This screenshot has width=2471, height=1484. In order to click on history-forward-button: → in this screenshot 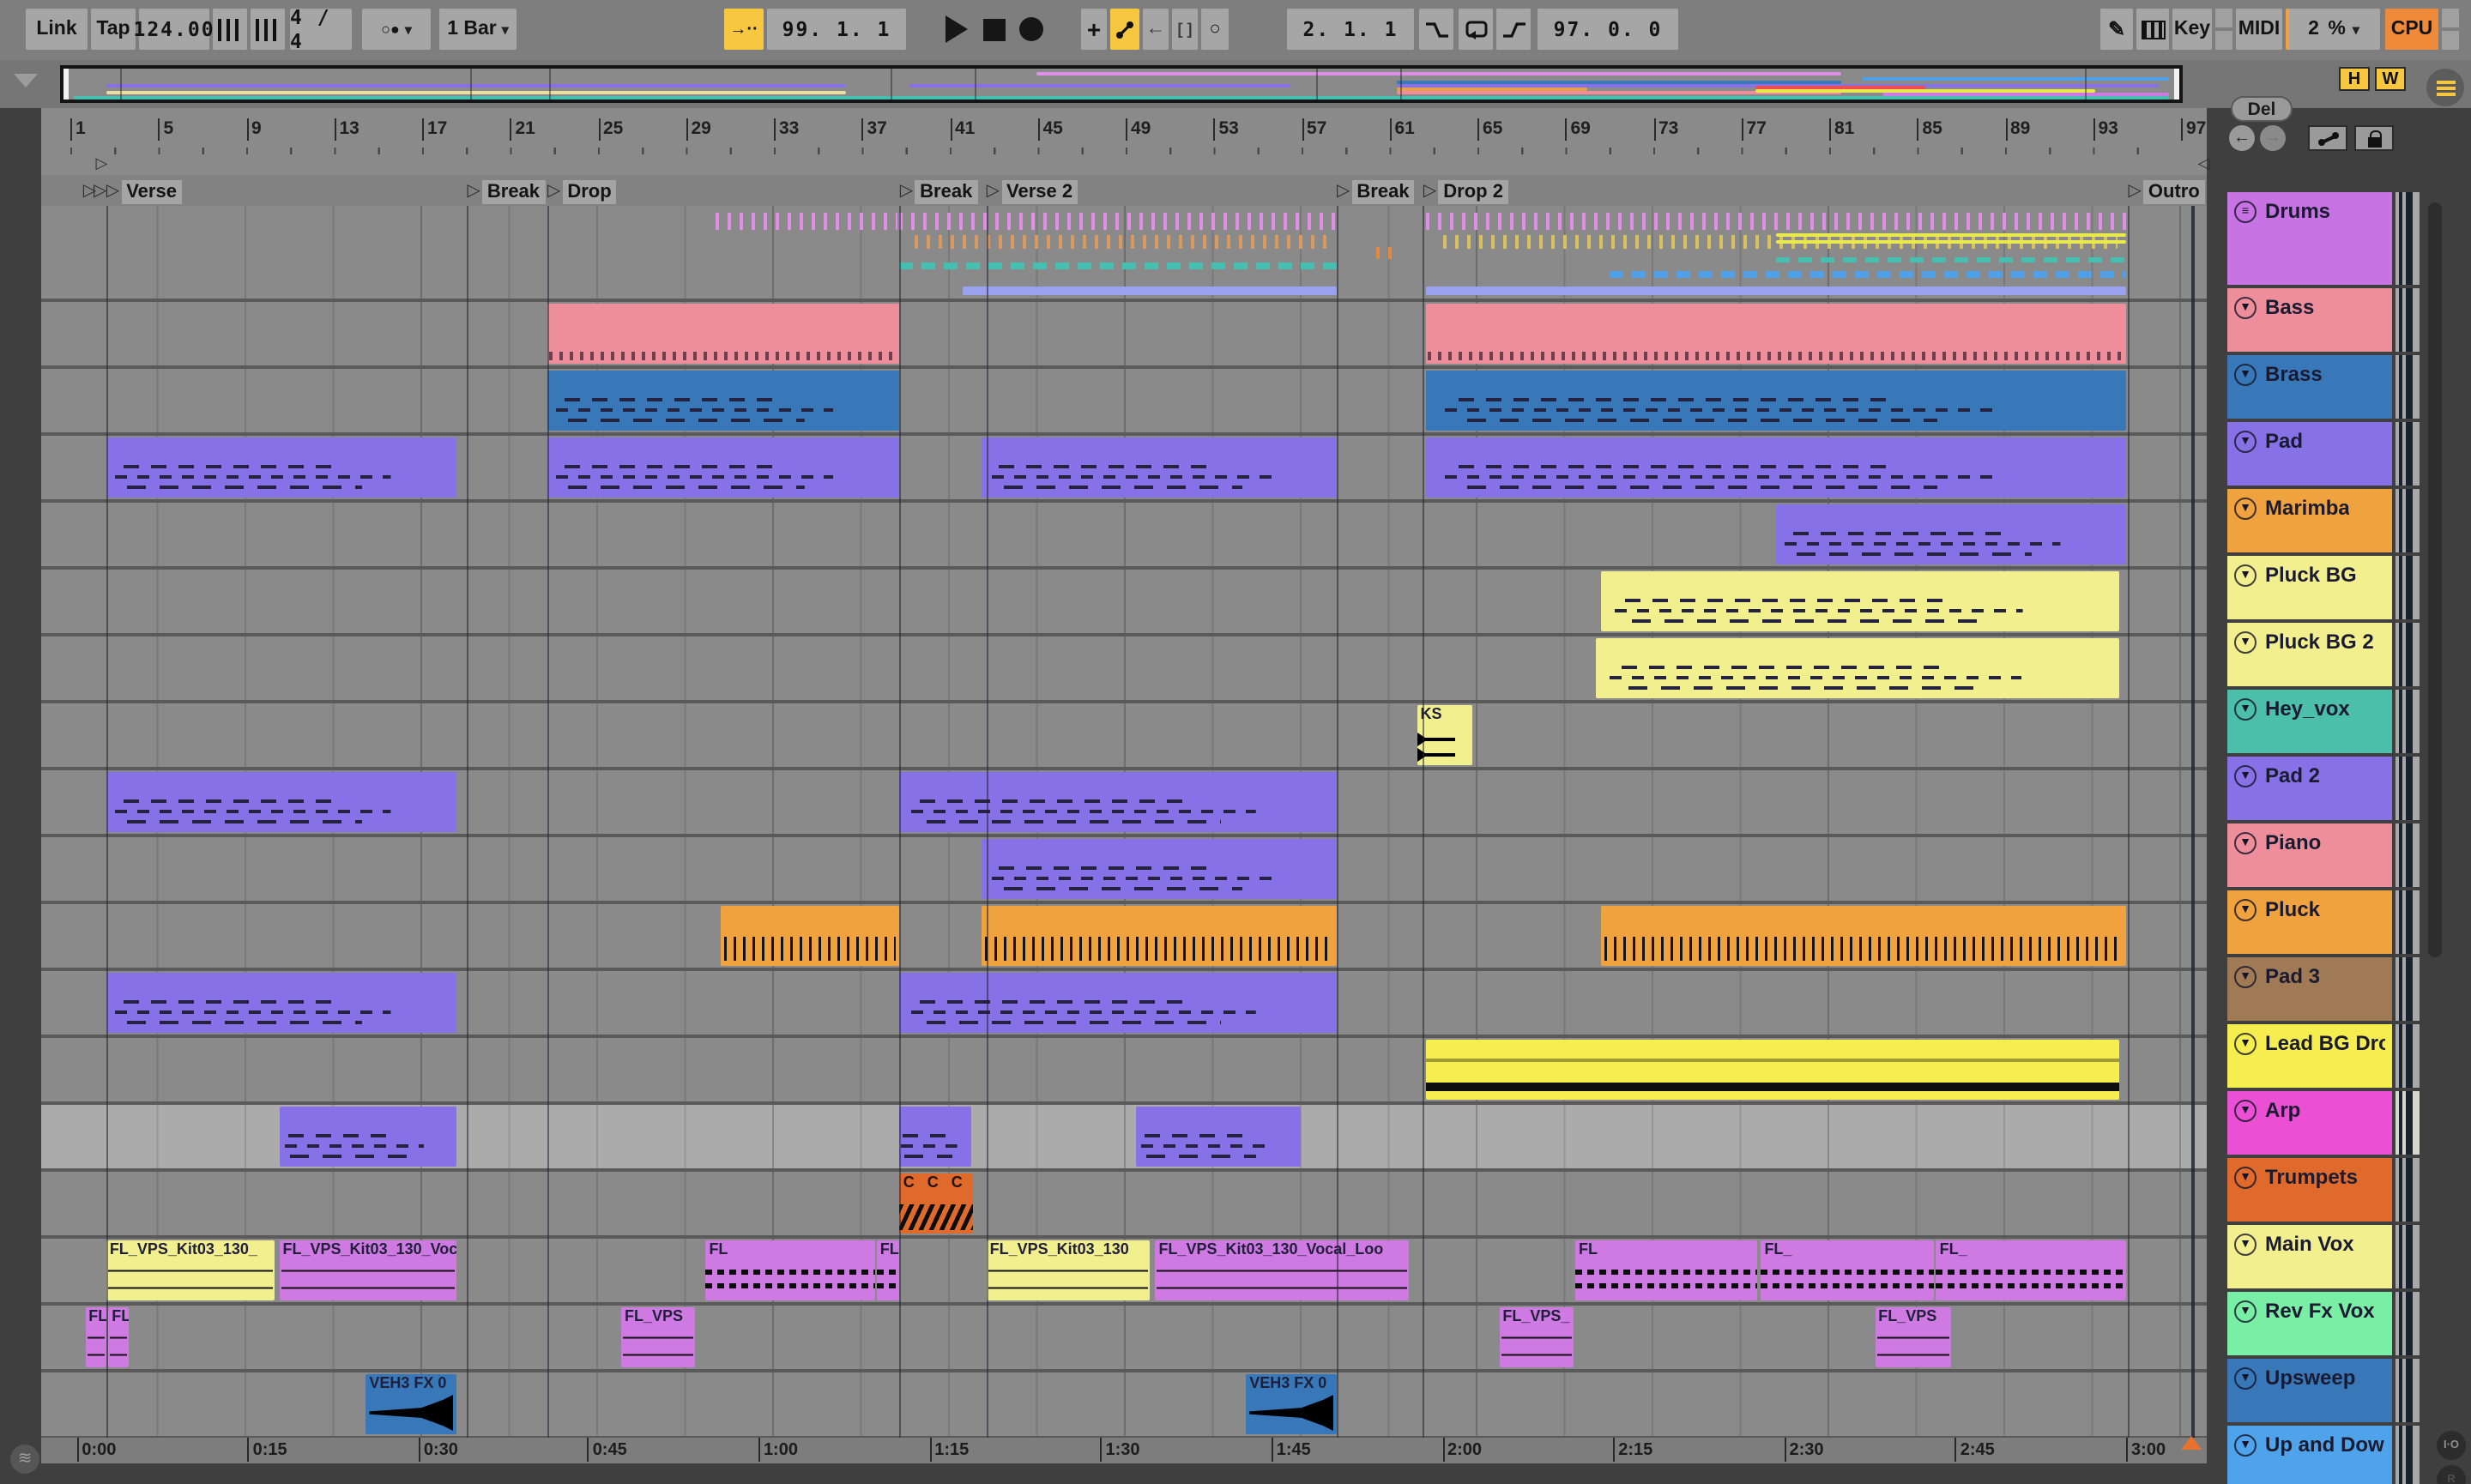, I will do `click(2273, 138)`.